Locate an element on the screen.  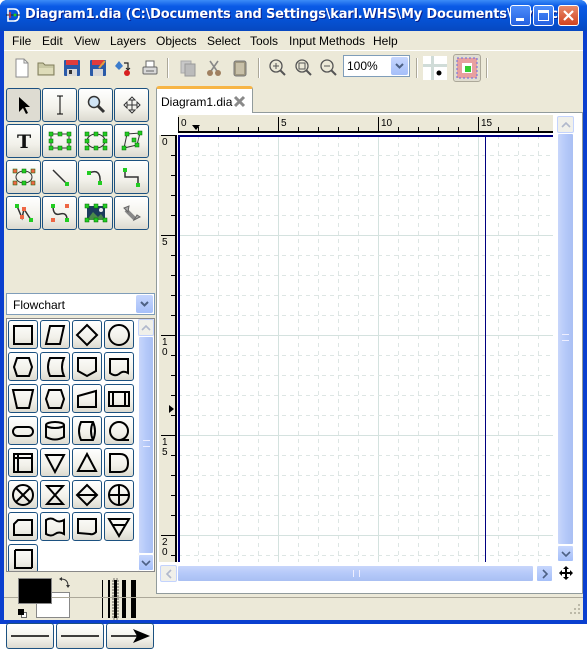
shape-preparation is located at coordinates (23, 366).